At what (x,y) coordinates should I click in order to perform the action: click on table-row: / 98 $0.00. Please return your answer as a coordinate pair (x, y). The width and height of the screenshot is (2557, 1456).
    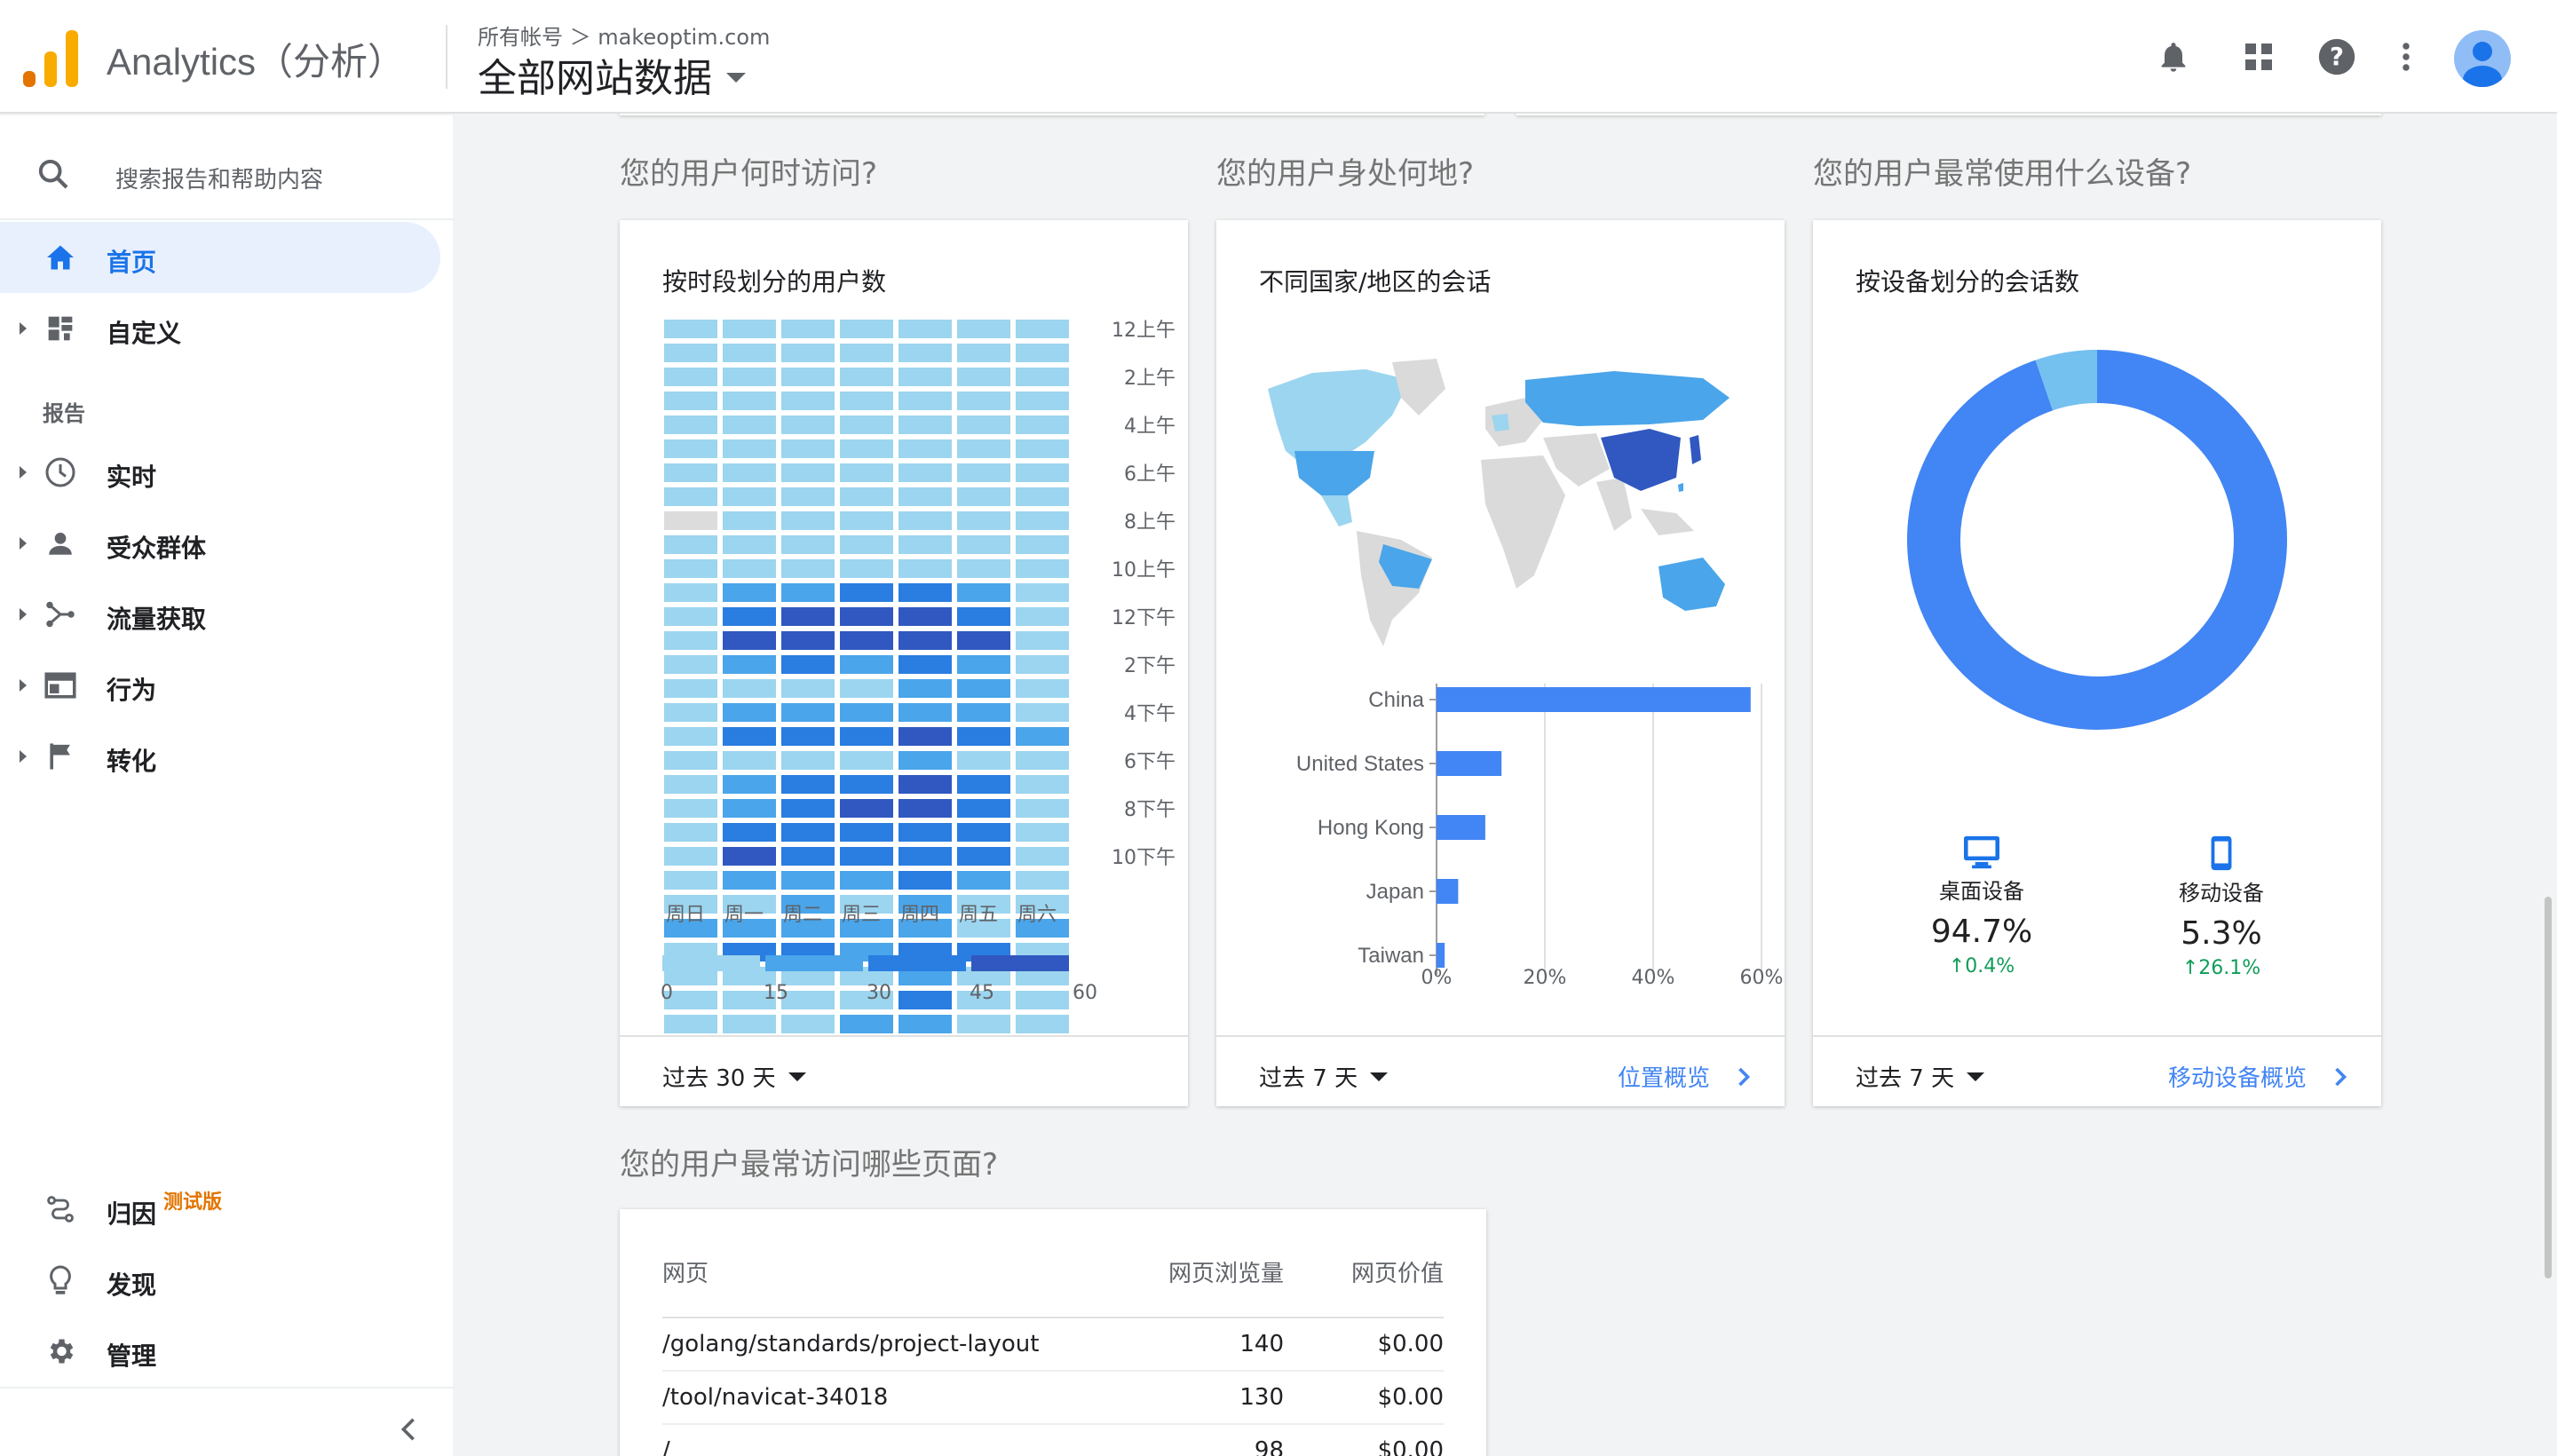
    Looking at the image, I should click on (1053, 1440).